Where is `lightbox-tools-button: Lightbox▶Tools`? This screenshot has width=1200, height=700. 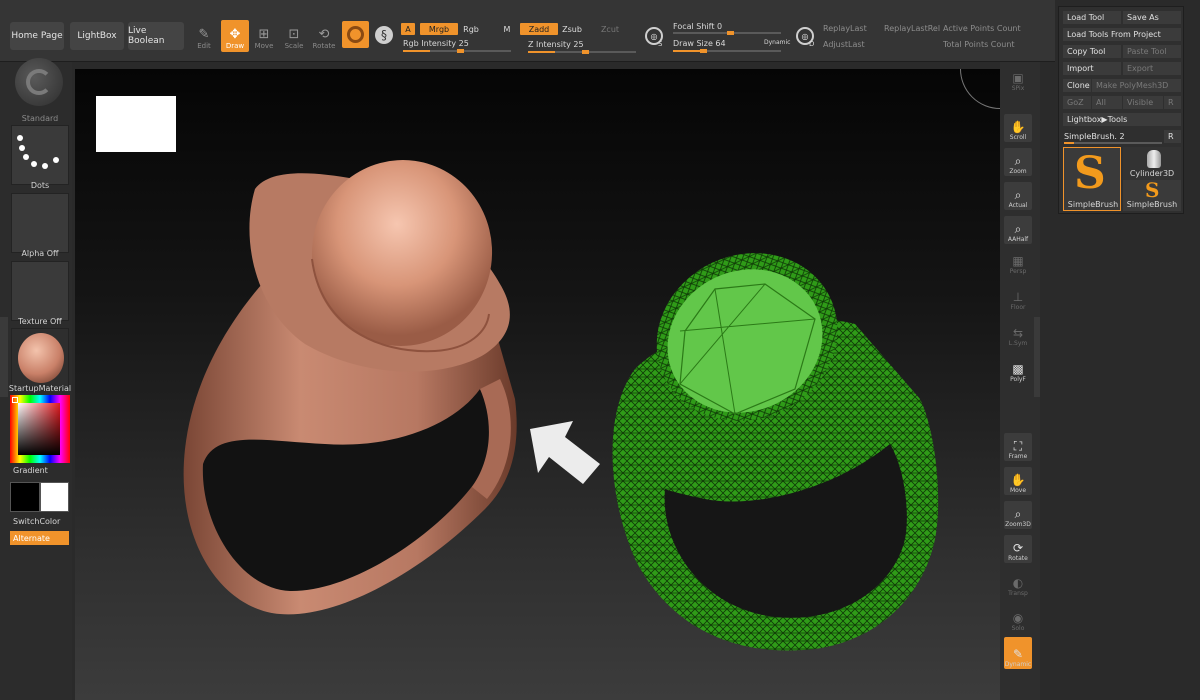
lightbox-tools-button: Lightbox▶Tools is located at coordinates (1122, 119).